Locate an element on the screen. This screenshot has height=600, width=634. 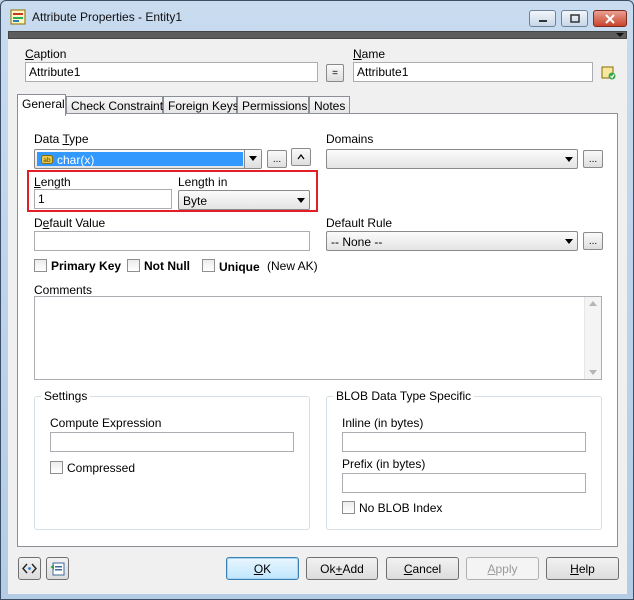
form-view-button is located at coordinates (57, 568).